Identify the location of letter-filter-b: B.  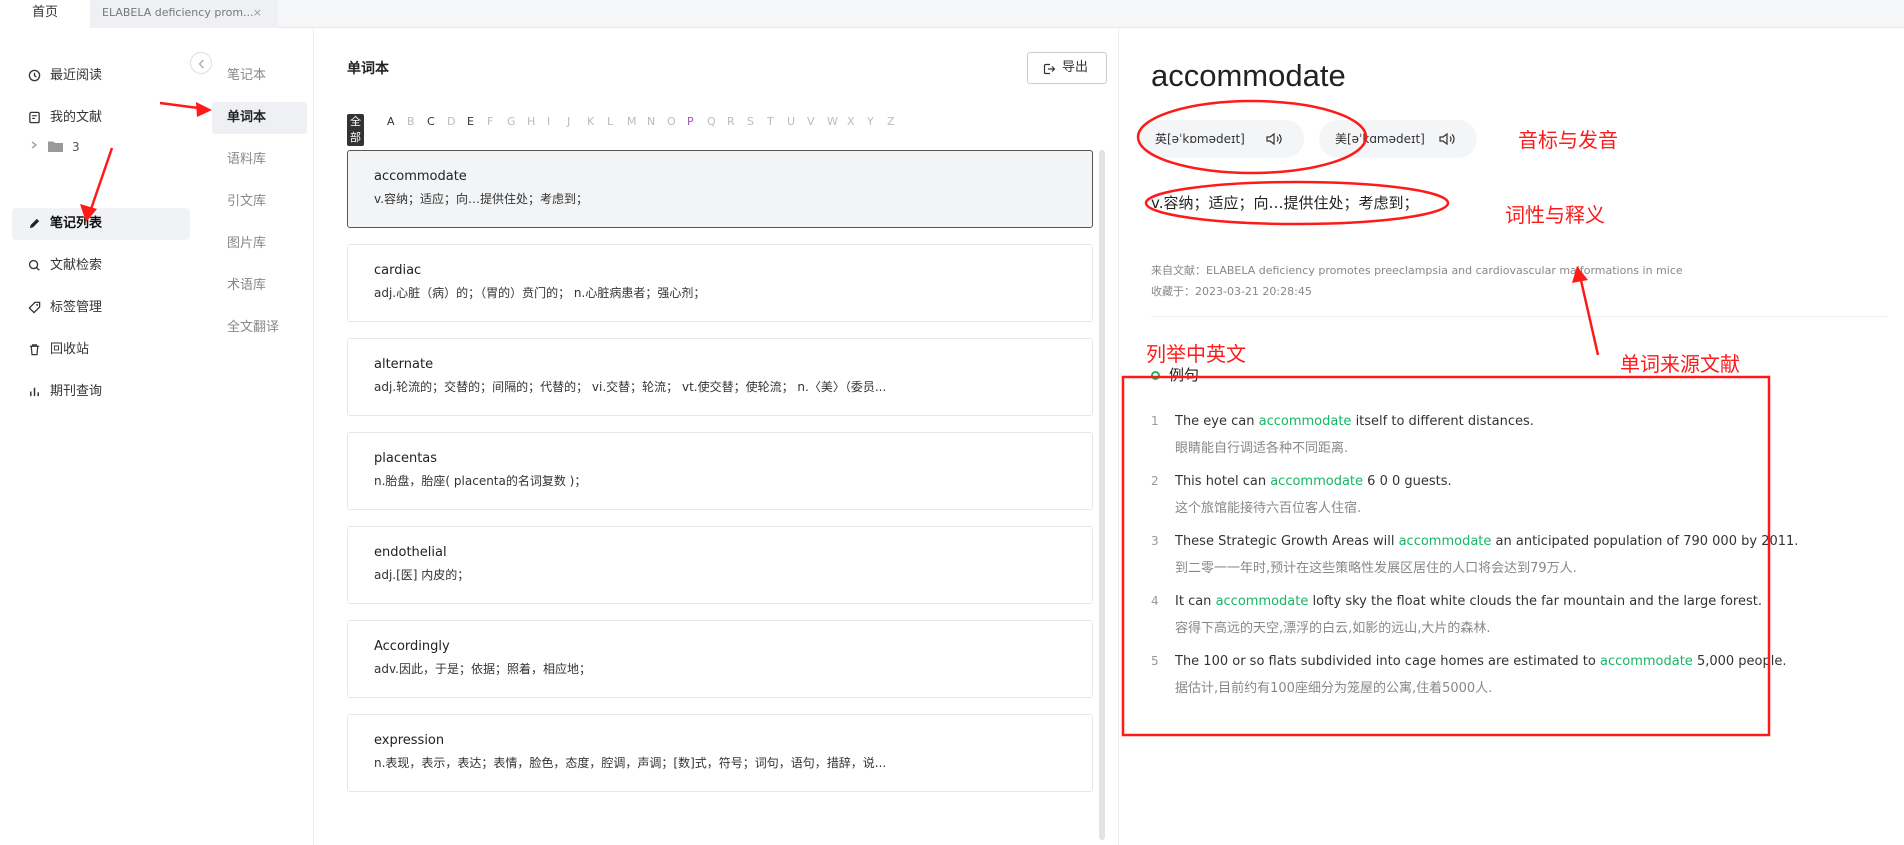
(411, 122).